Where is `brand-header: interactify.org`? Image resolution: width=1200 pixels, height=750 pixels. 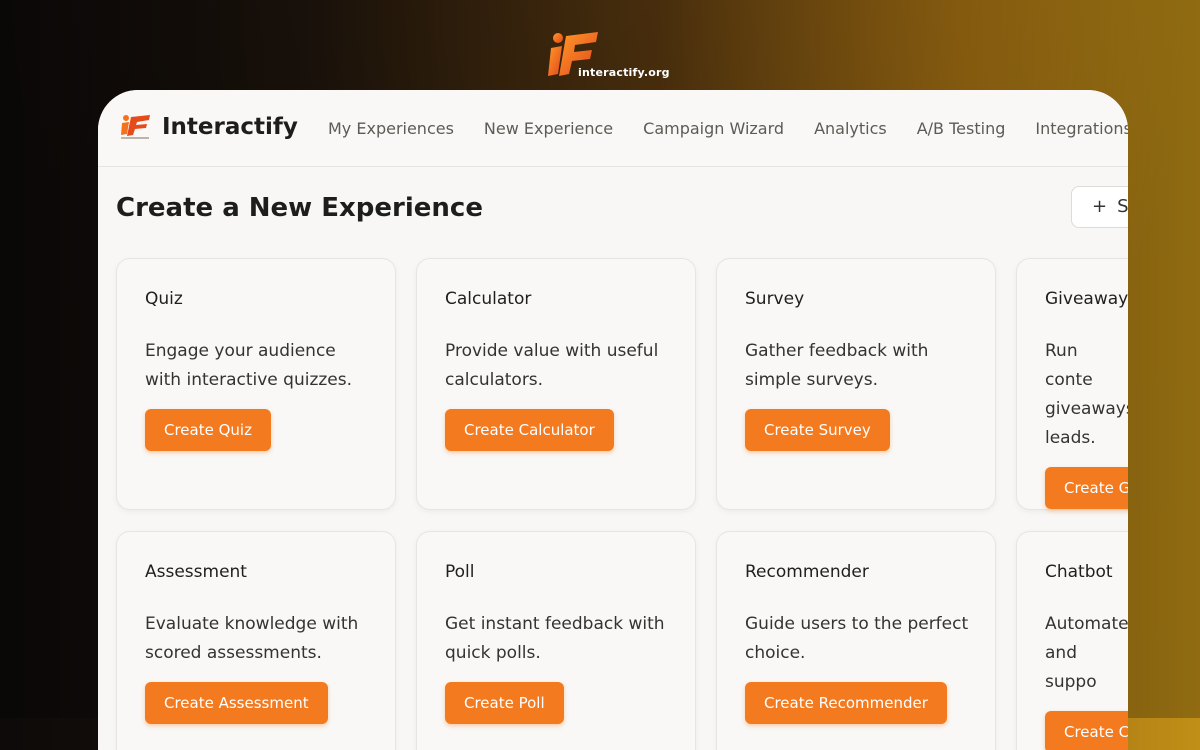
brand-header: interactify.org is located at coordinates (613, 56).